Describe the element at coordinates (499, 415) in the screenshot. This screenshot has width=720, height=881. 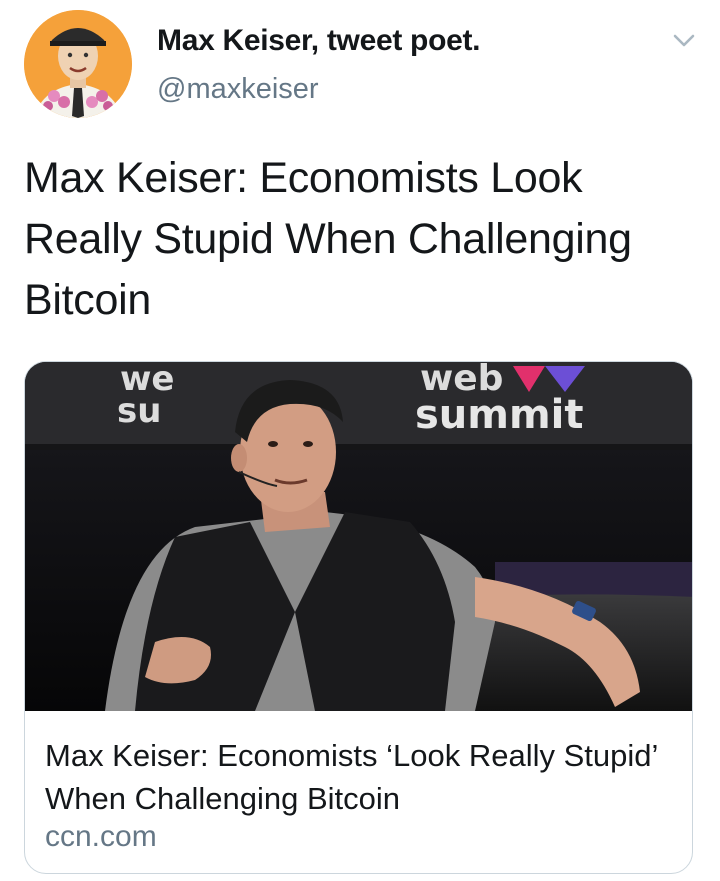
I see `logo-text-right-bottom: summit` at that location.